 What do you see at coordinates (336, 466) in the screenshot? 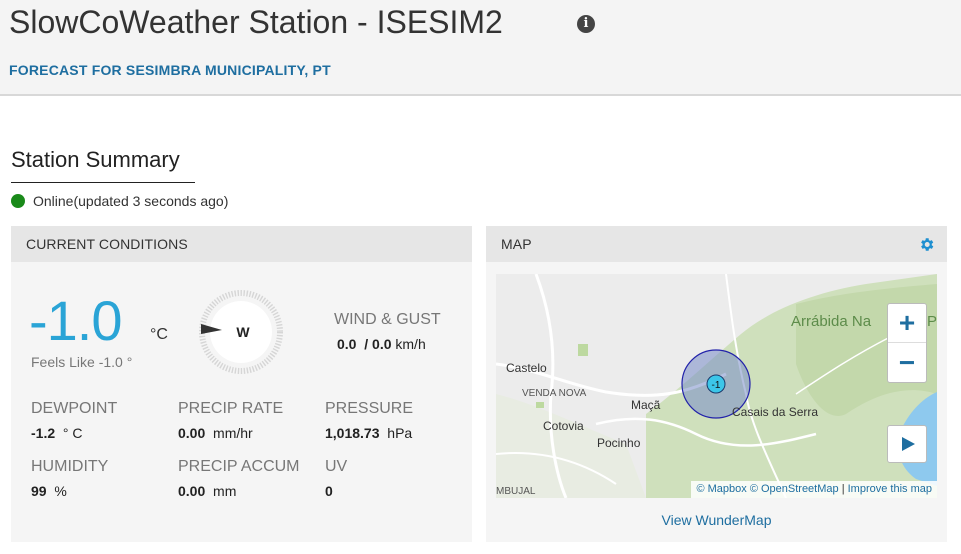
I see `uv-label: UV` at bounding box center [336, 466].